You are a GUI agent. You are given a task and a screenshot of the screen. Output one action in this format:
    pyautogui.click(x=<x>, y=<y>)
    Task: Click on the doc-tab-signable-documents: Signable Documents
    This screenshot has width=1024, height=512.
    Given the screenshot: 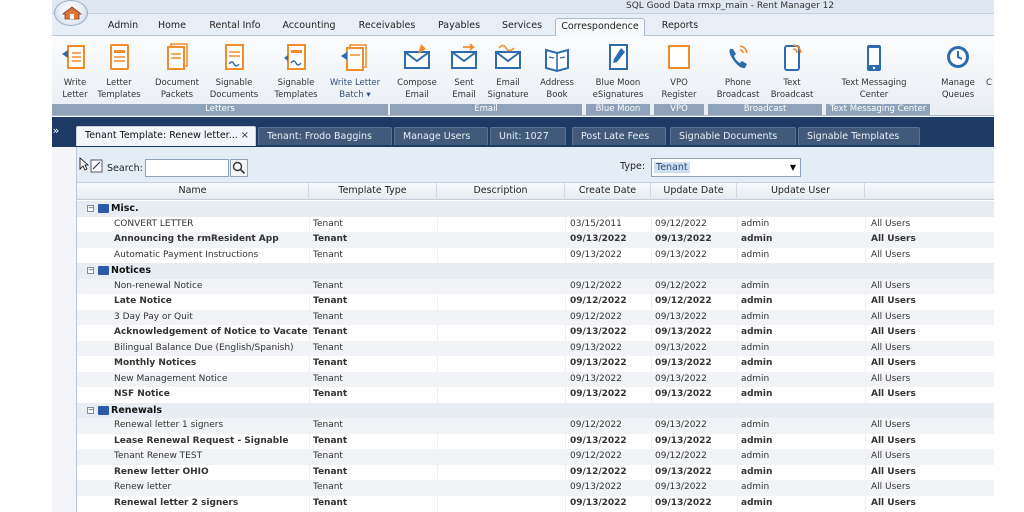 What is the action you would take?
    pyautogui.click(x=733, y=136)
    